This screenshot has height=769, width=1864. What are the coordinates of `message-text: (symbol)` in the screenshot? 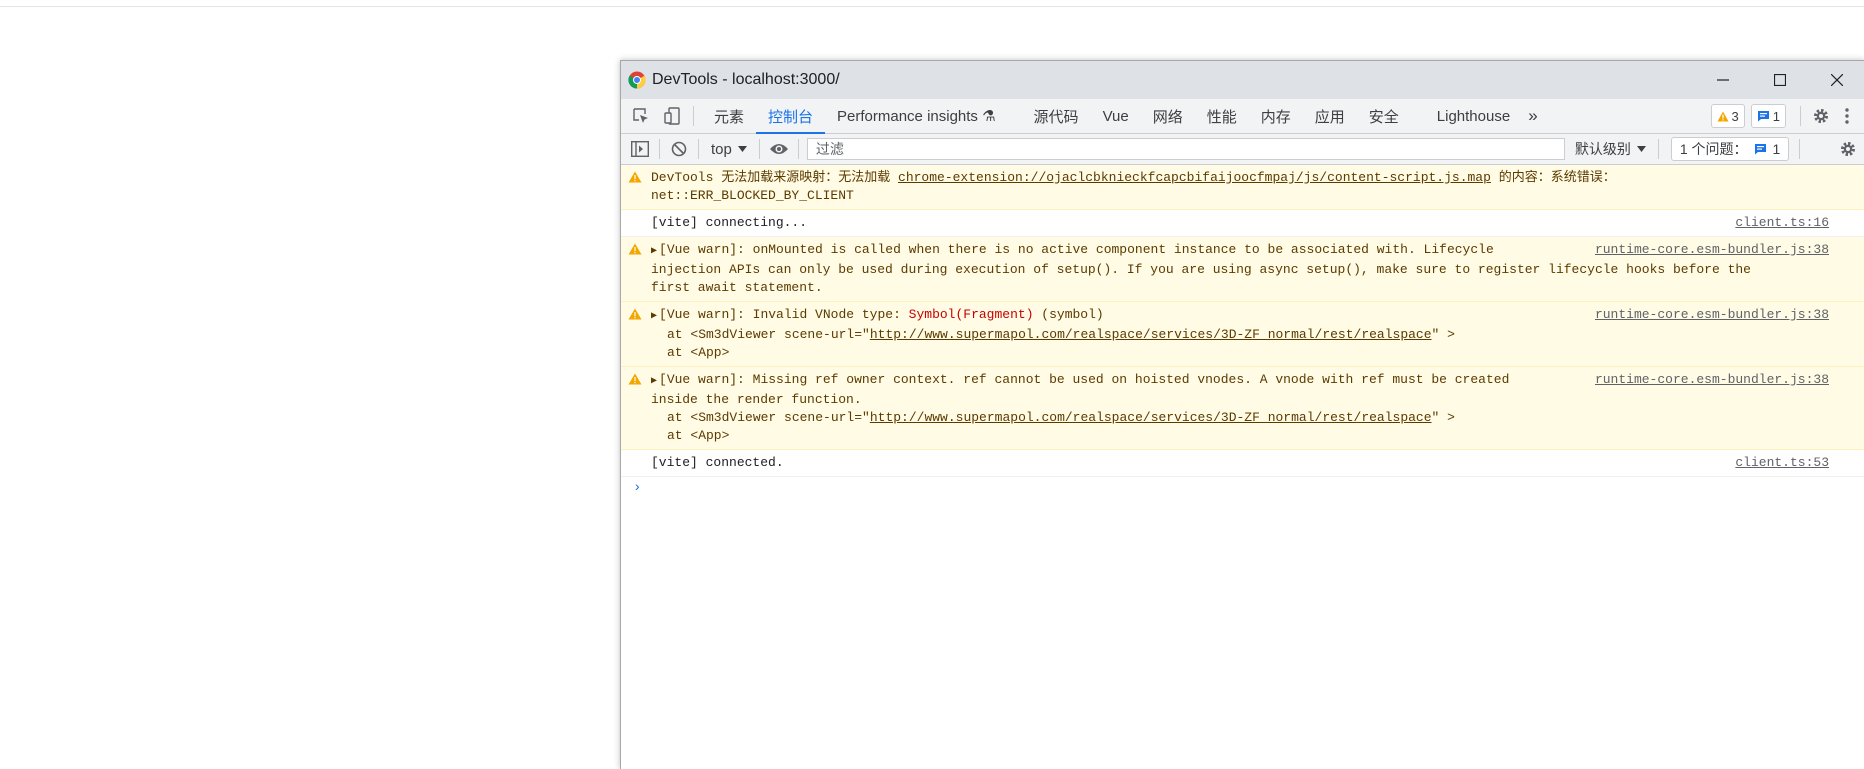 It's located at (1068, 314).